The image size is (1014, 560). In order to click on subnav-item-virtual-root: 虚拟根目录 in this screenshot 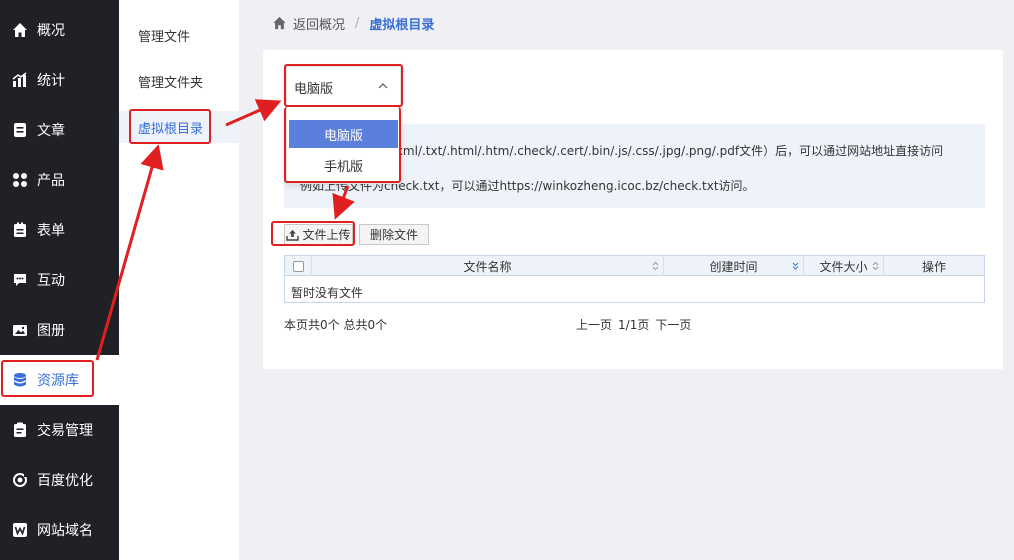, I will do `click(179, 127)`.